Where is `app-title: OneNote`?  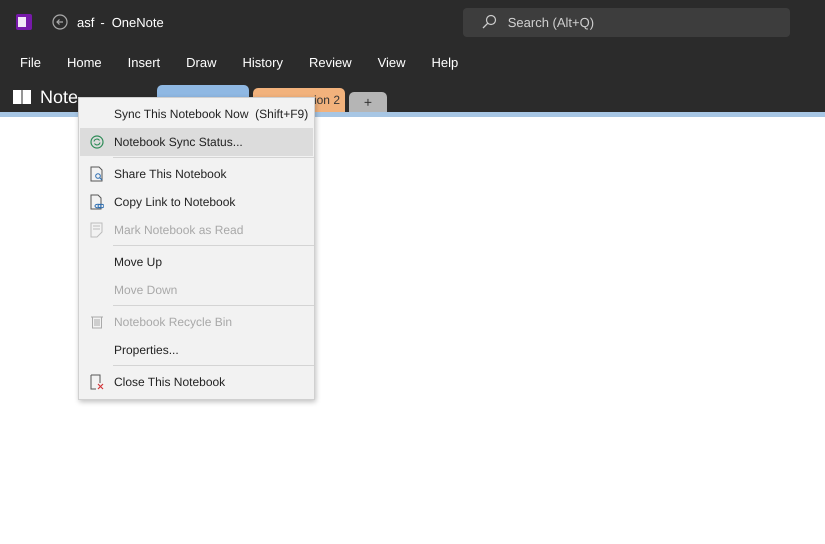
app-title: OneNote is located at coordinates (138, 22).